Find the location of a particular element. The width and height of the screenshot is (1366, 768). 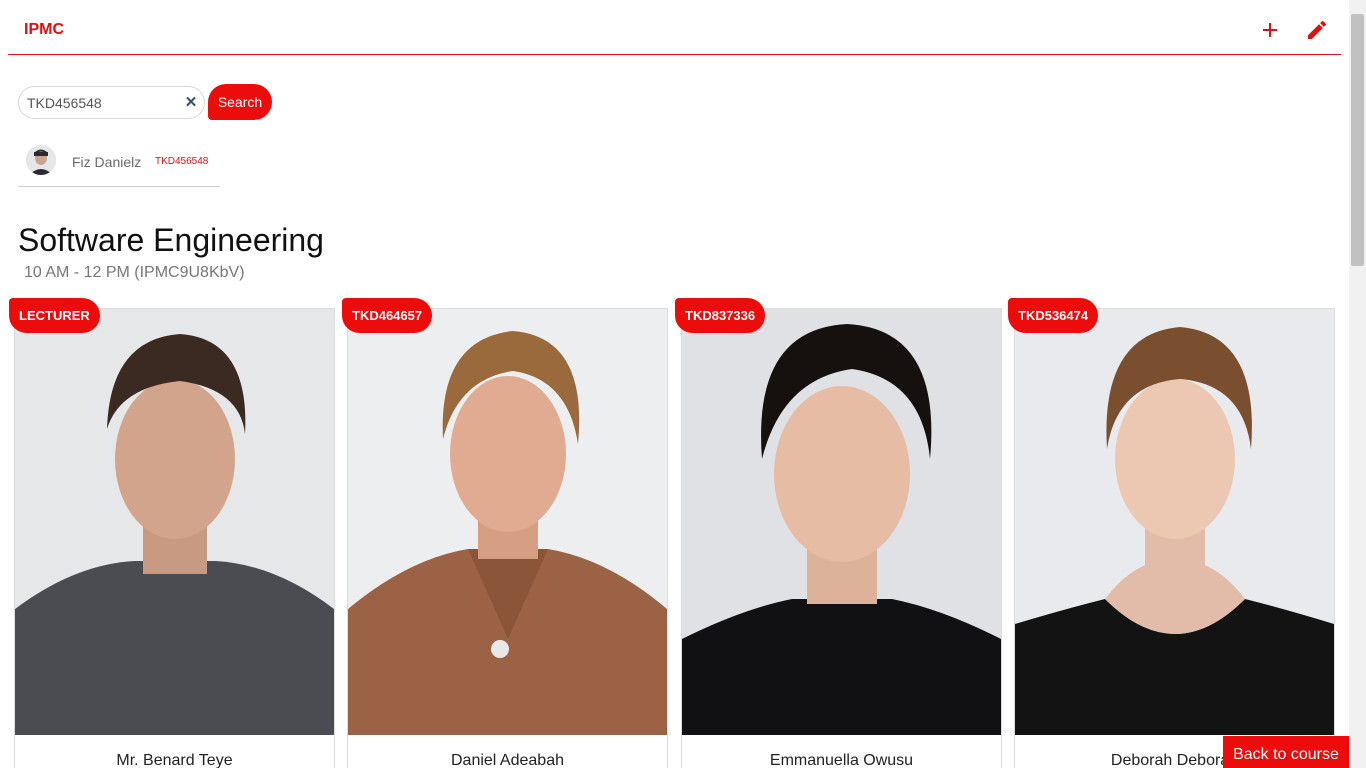

search-result-item: Fiz Danielz TKD456548 is located at coordinates (119, 163).